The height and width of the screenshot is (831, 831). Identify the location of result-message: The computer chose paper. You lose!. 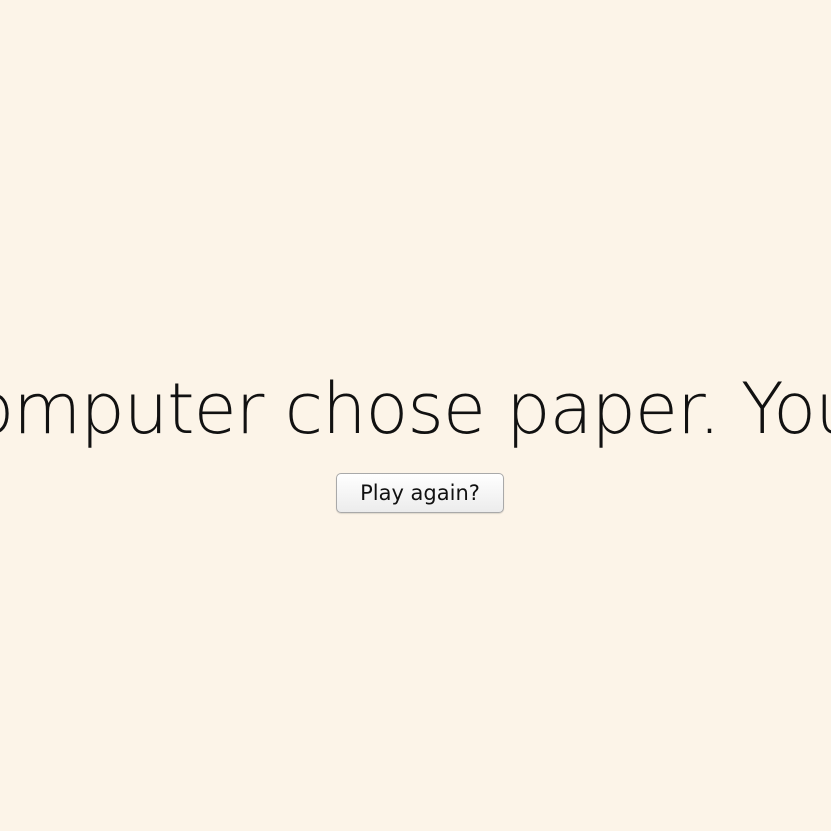
(415, 409).